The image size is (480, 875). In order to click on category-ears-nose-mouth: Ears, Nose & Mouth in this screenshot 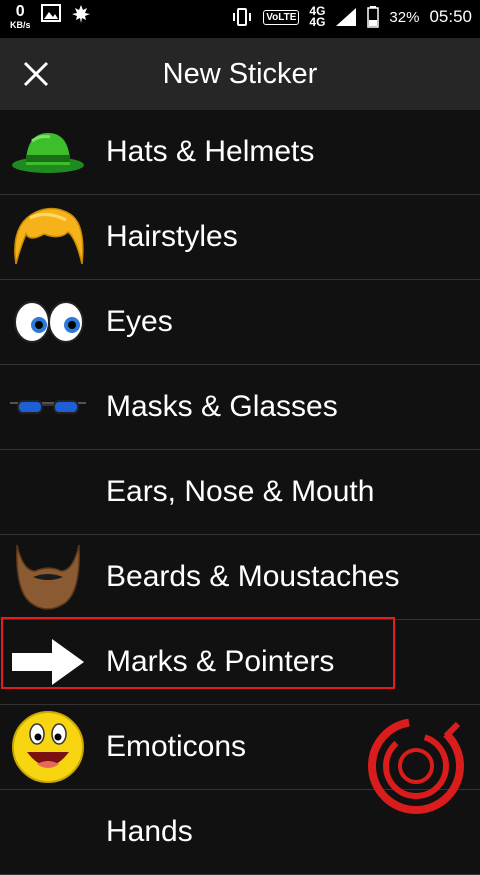, I will do `click(240, 492)`.